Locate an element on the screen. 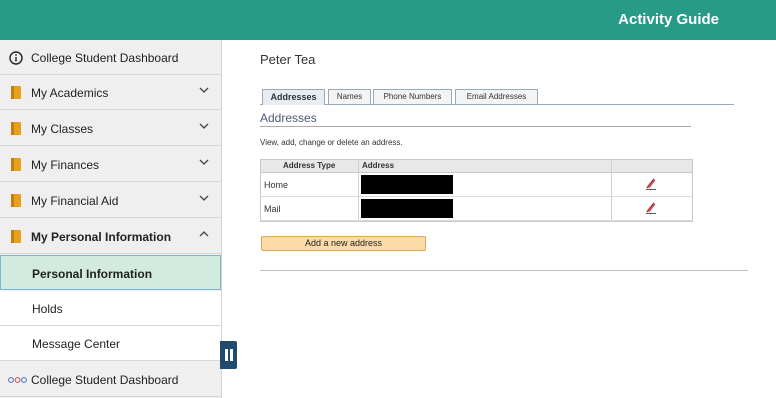 This screenshot has width=776, height=398. column-header-address: Address is located at coordinates (378, 165).